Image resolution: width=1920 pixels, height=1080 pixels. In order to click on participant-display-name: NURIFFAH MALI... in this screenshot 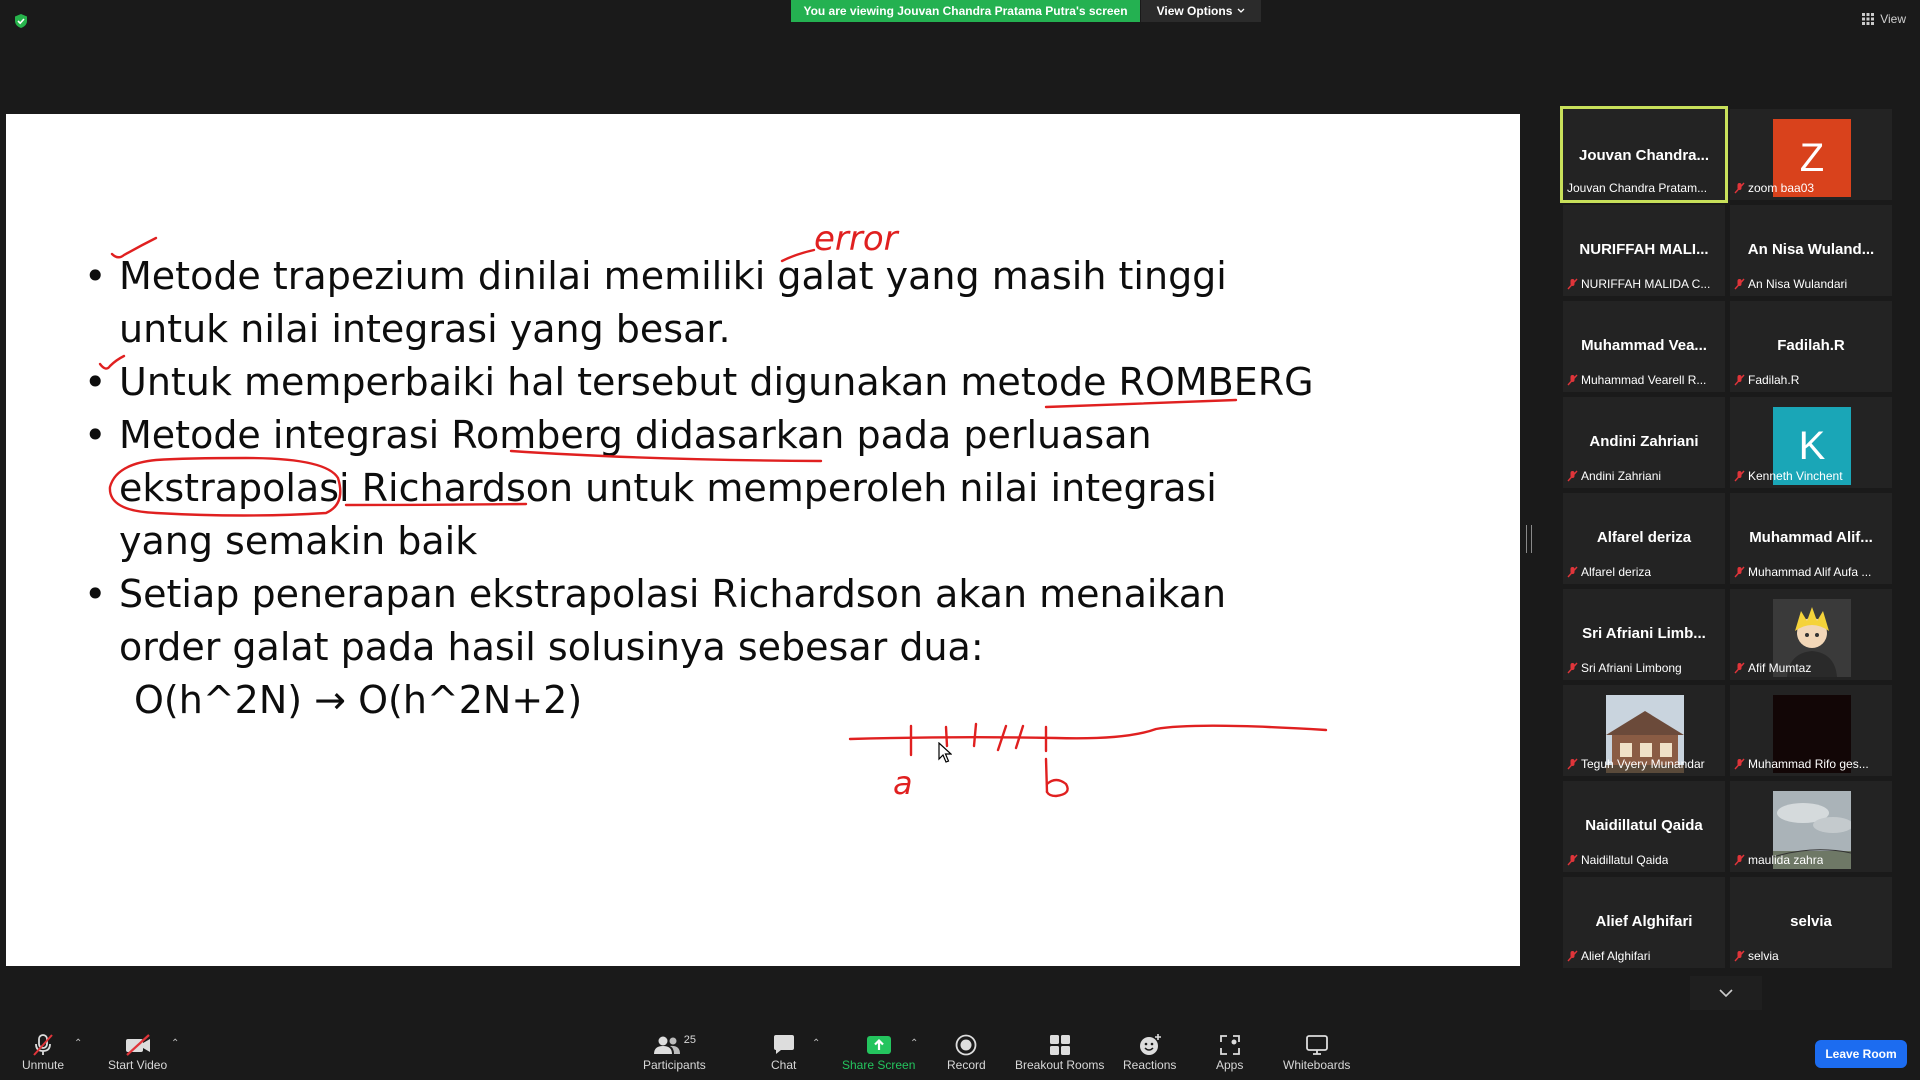, I will do `click(1644, 249)`.